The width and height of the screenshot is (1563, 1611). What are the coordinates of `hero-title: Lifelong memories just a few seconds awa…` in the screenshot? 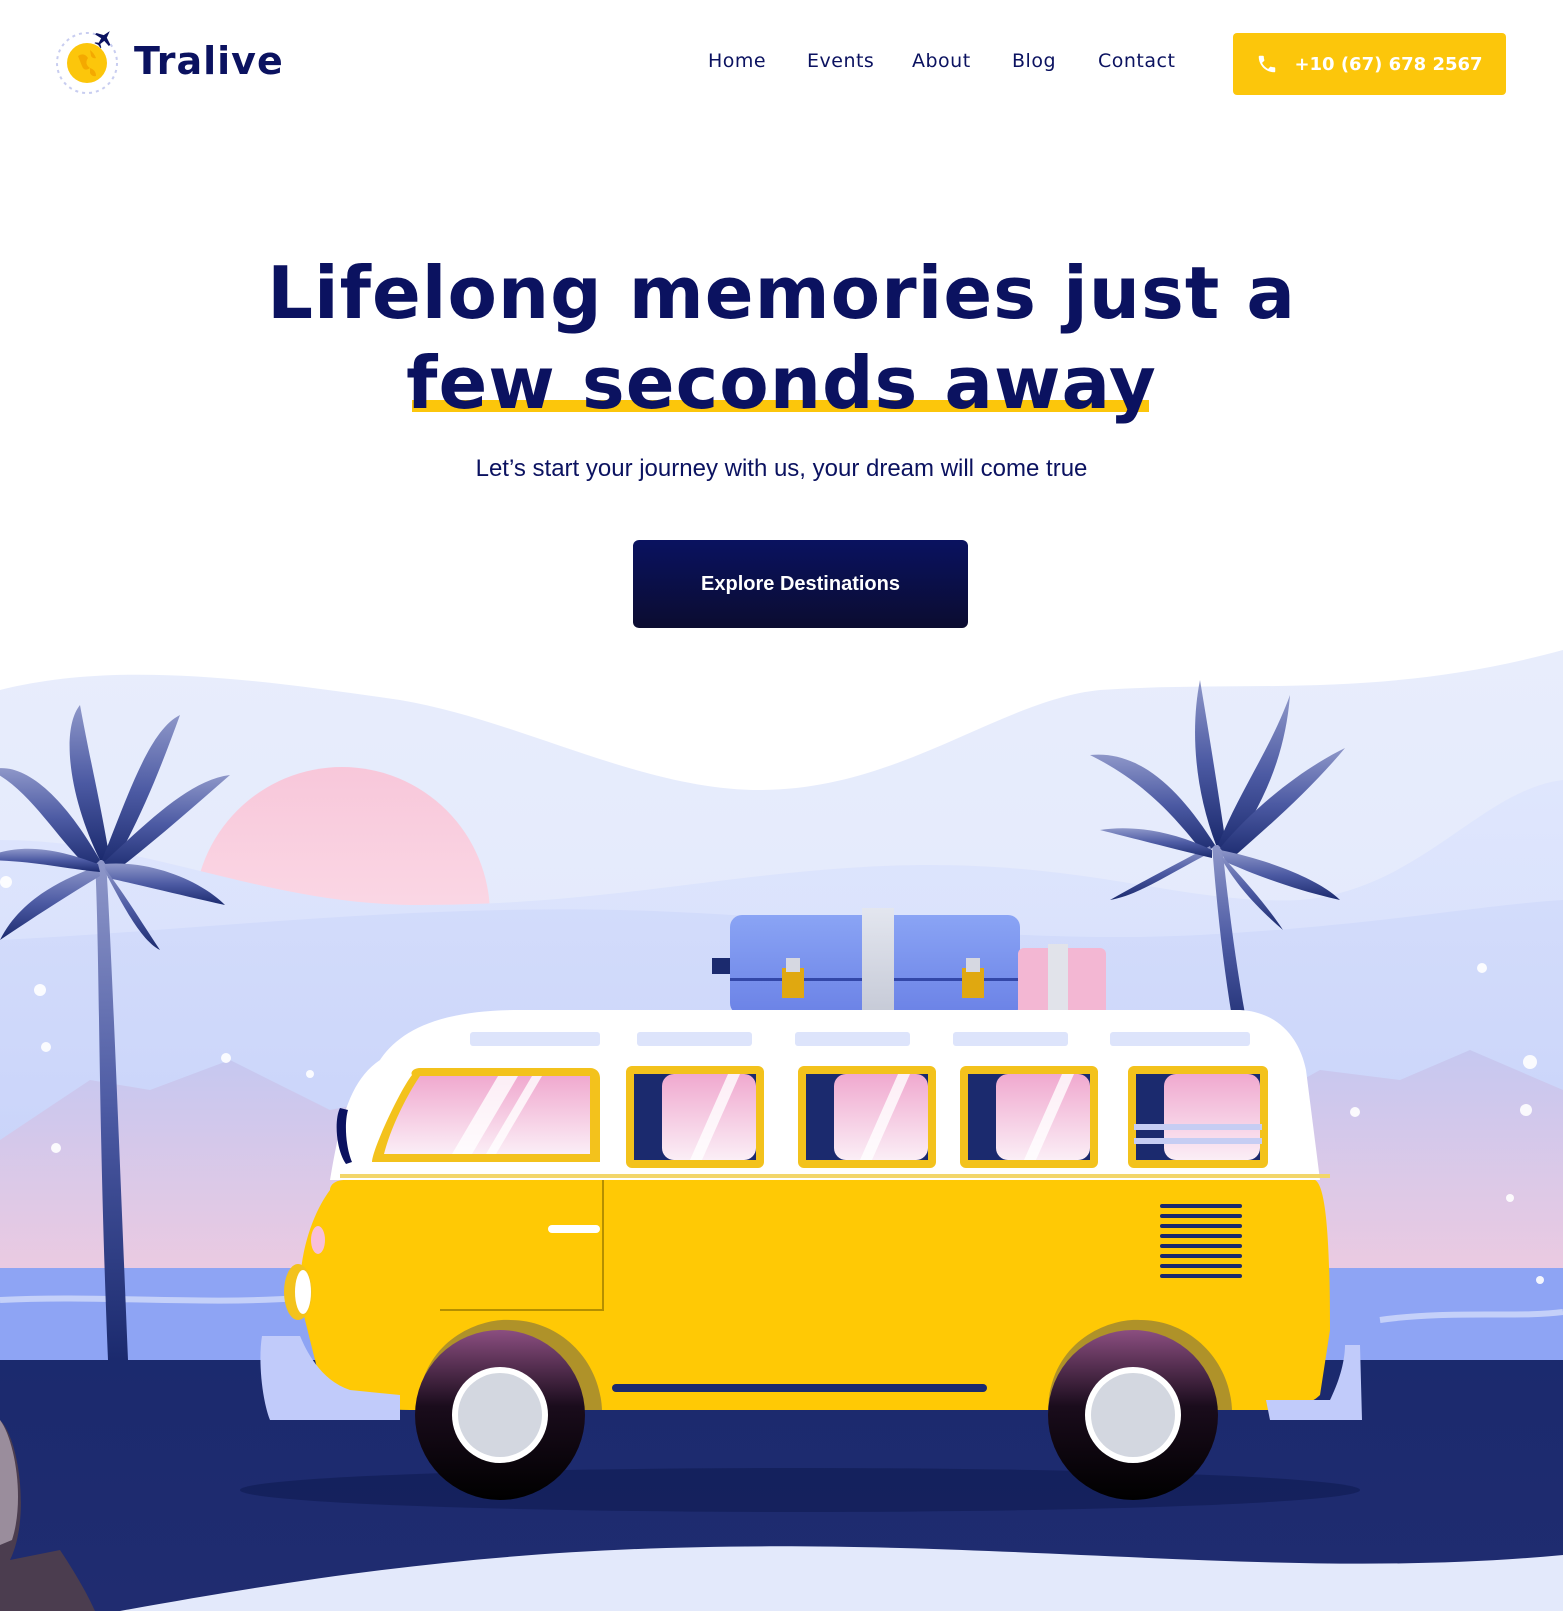 It's located at (781, 338).